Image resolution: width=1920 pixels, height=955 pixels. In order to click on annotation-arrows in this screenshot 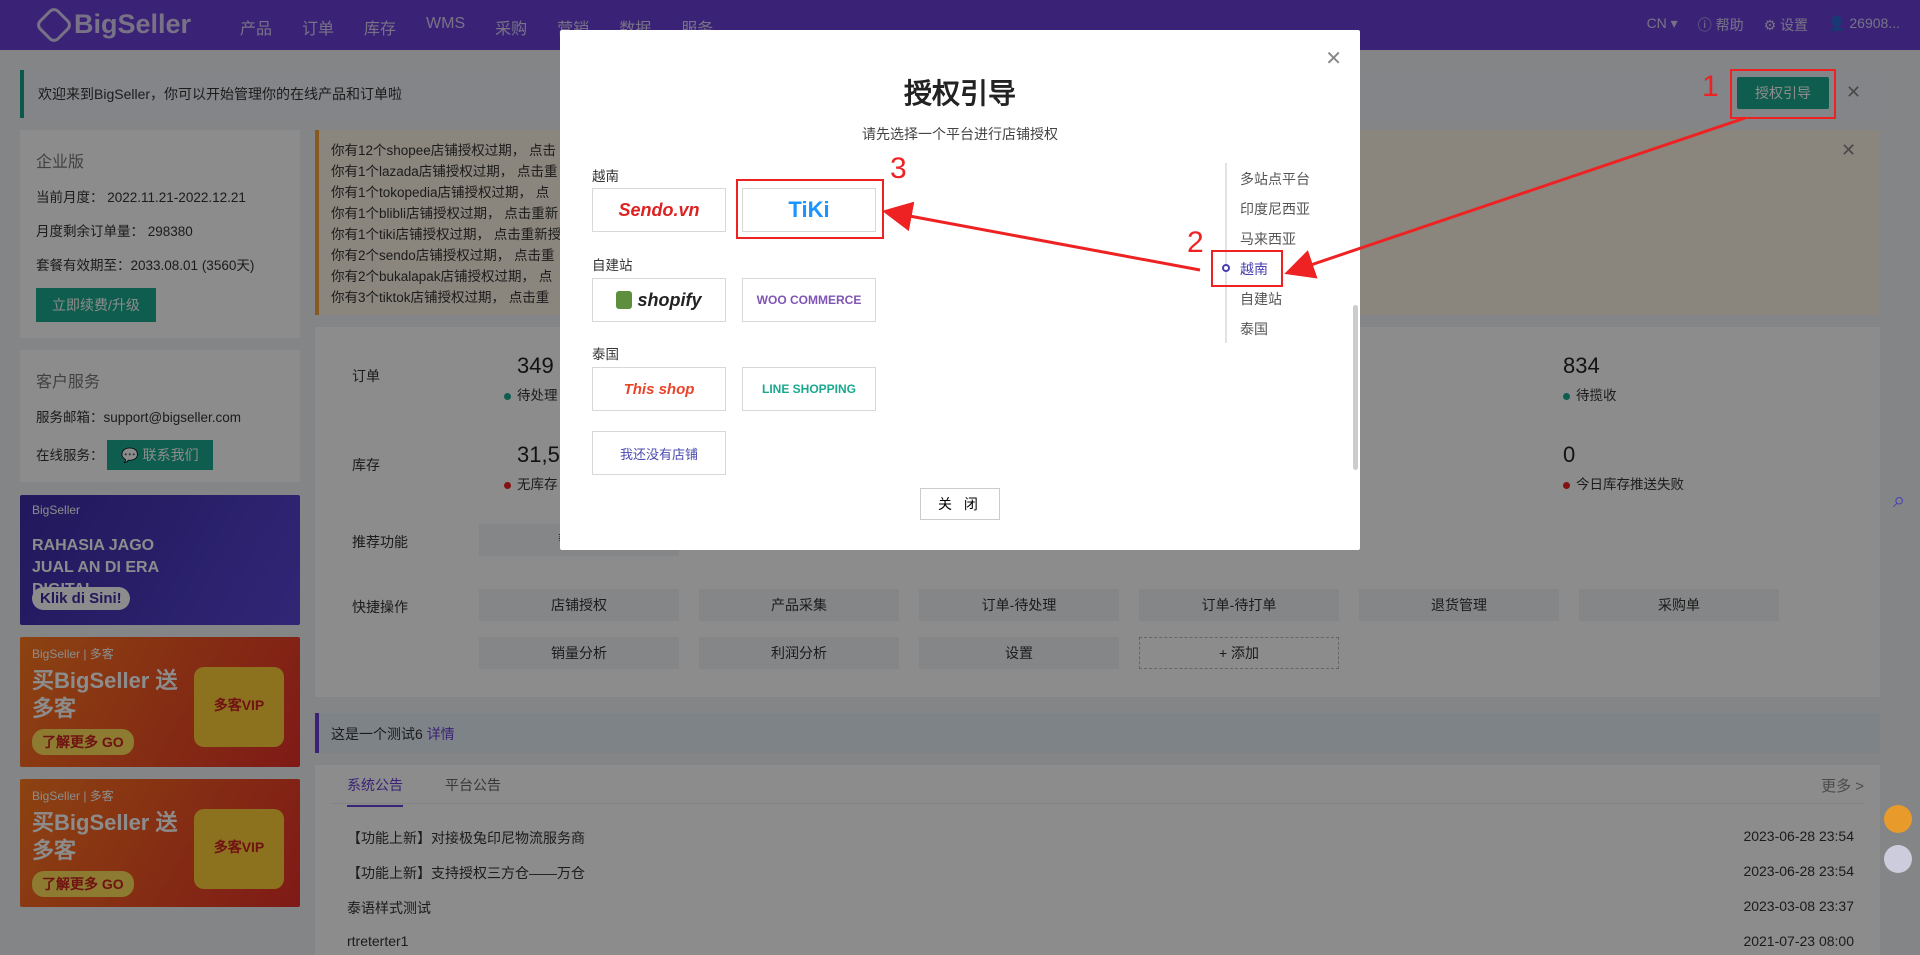, I will do `click(1314, 197)`.